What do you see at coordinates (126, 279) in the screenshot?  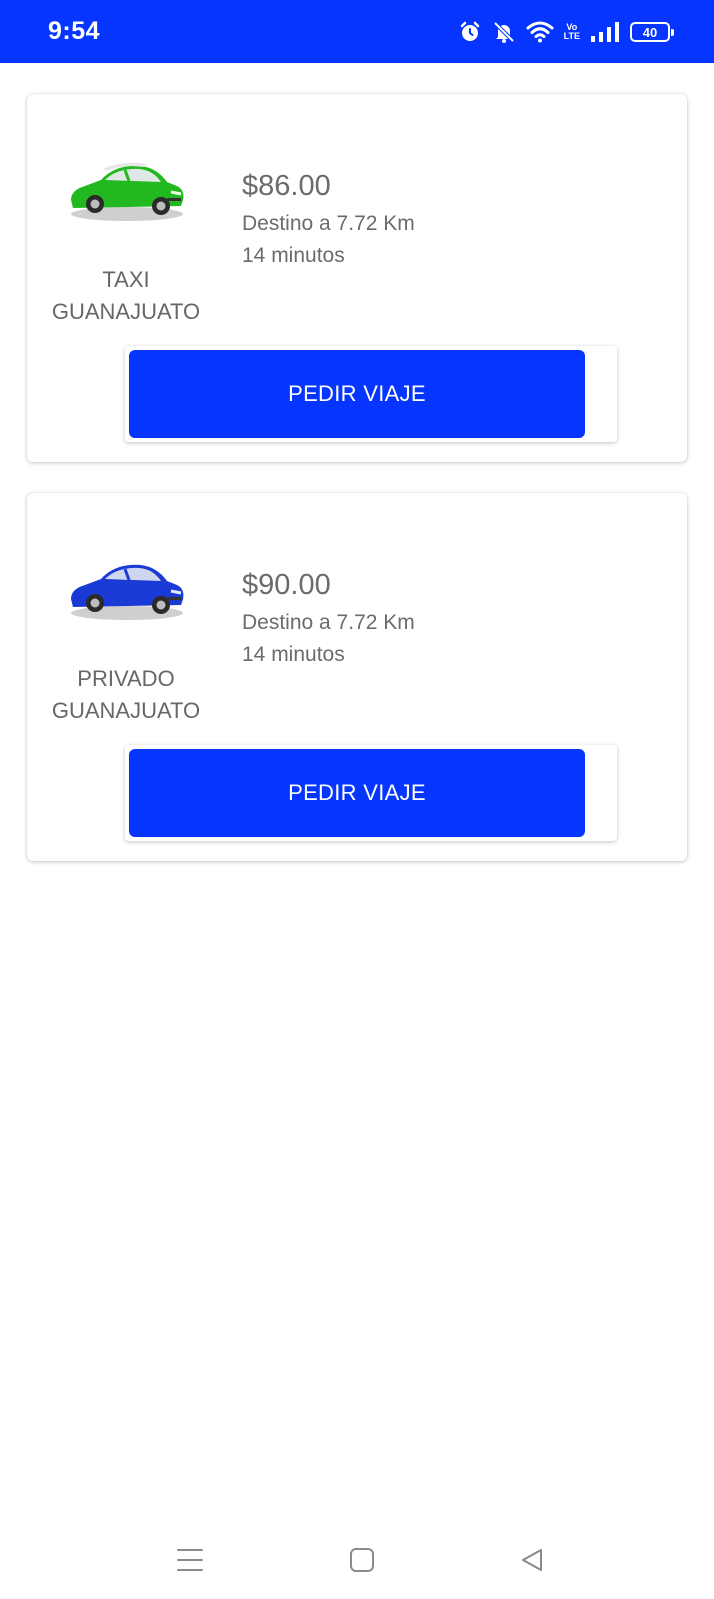 I see `service-name-line1: TAXI` at bounding box center [126, 279].